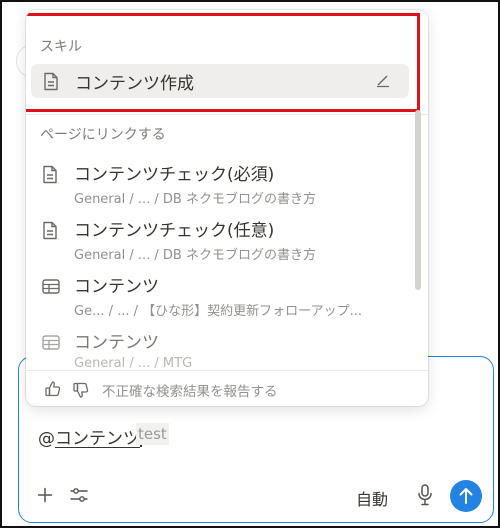  I want to click on highlight-annotation-box, so click(223, 62).